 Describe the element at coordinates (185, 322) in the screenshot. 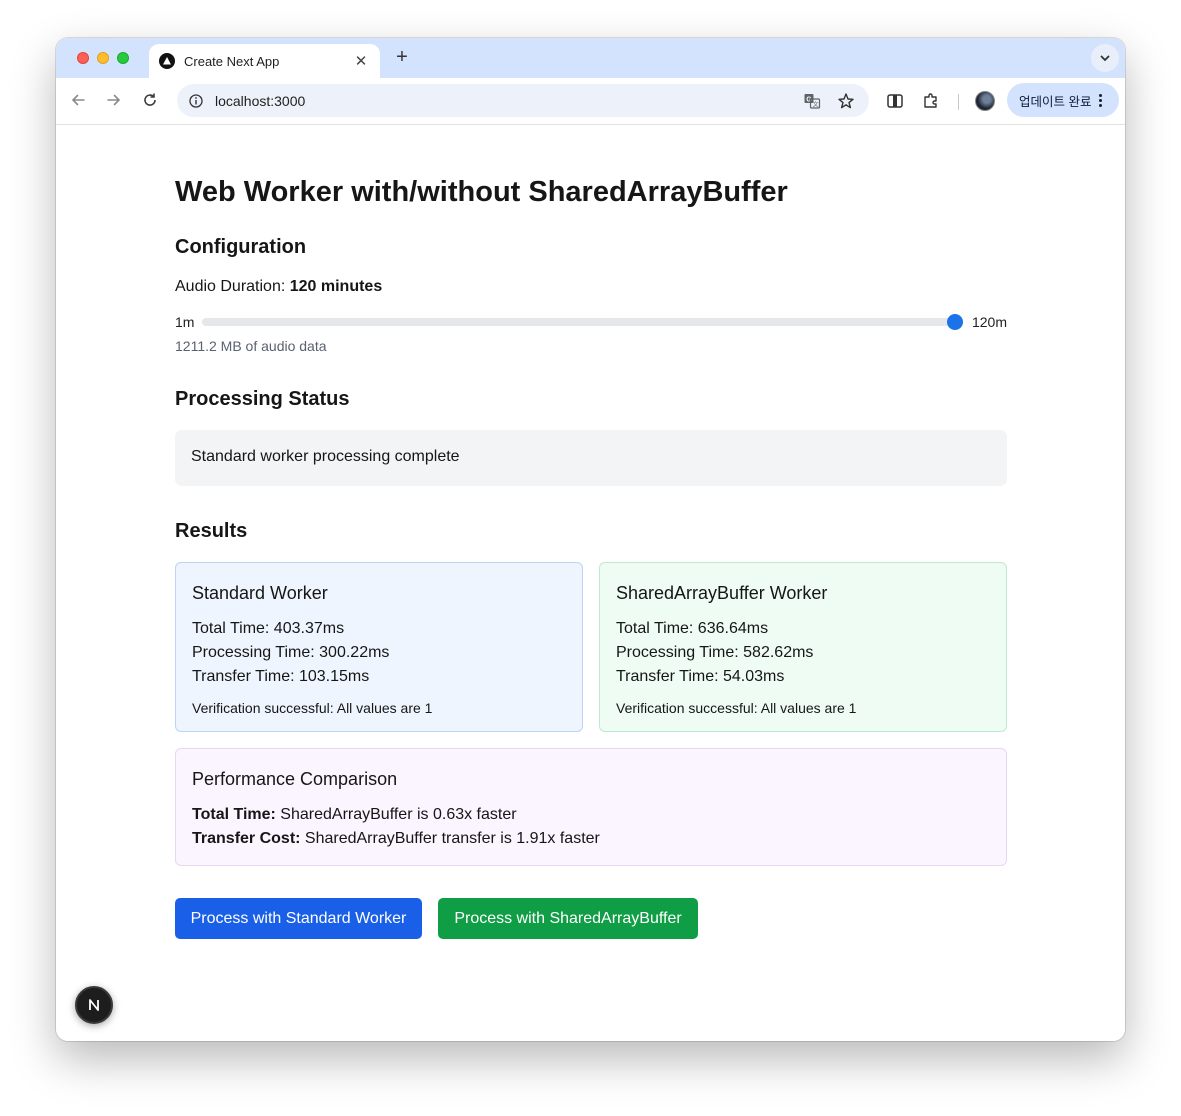

I see `slider-min-label: 1m` at that location.